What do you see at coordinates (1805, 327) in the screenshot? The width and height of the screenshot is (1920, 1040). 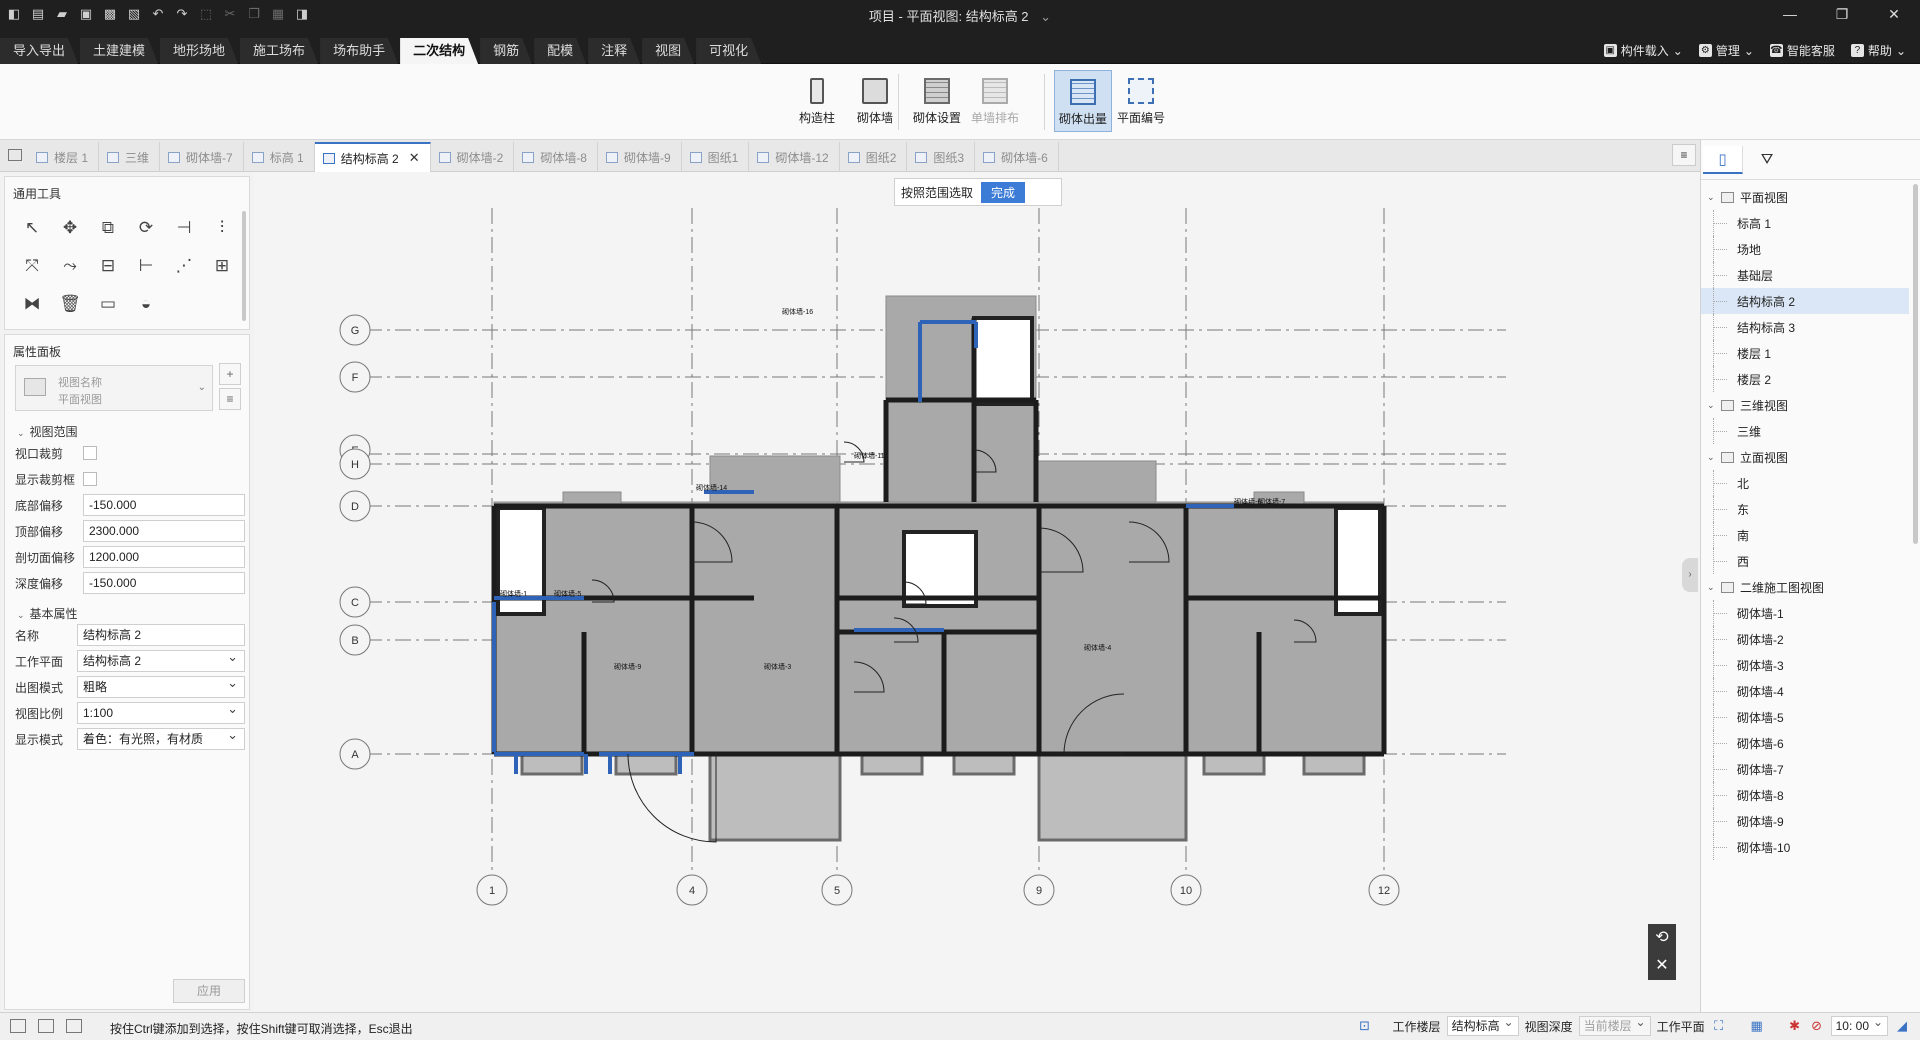 I see `tree-item-5: 结构标高 3` at bounding box center [1805, 327].